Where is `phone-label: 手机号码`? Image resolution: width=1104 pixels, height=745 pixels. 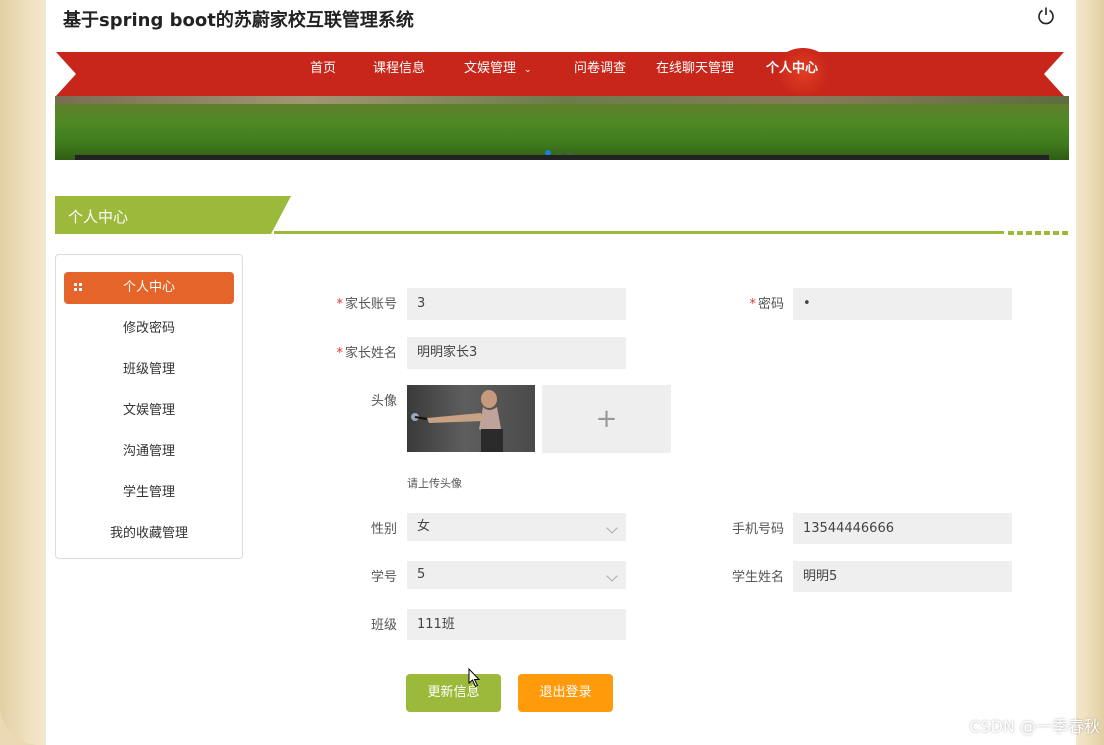
phone-label: 手机号码 is located at coordinates (757, 529).